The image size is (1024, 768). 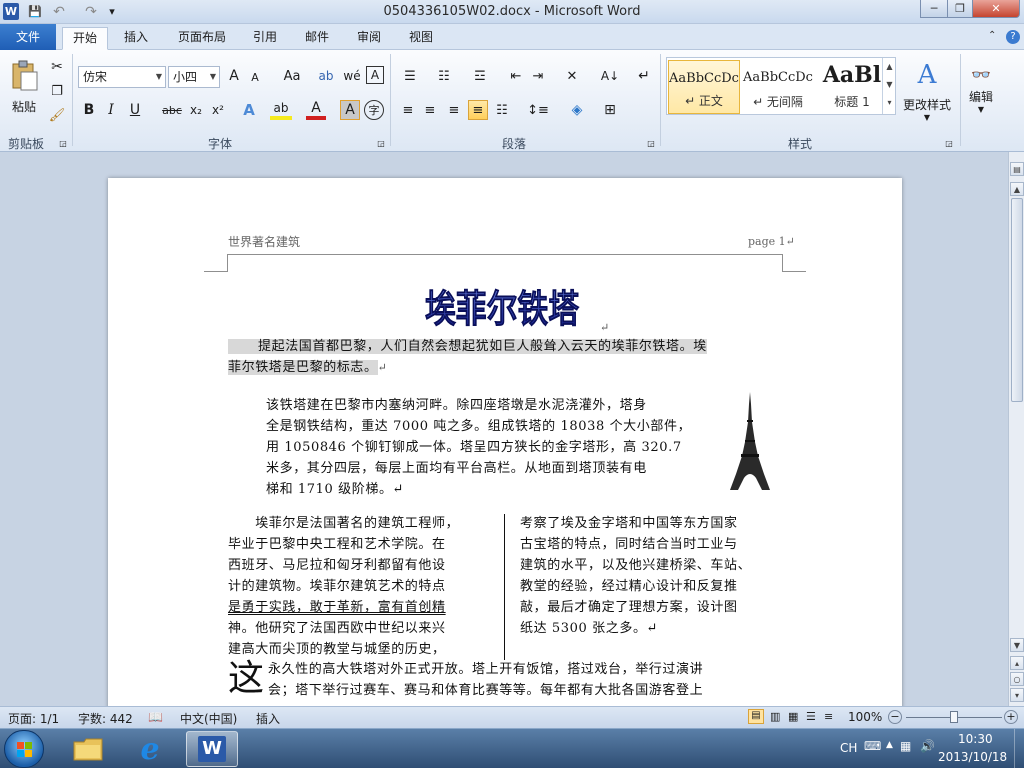 I want to click on tab-insert: 插入, so click(x=136, y=38).